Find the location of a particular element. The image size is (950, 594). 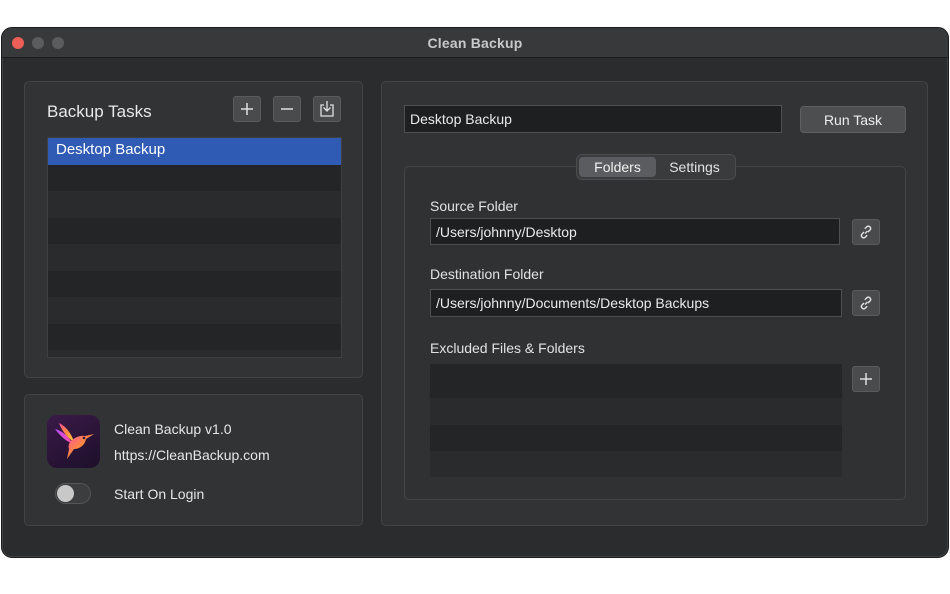

close-window-button is located at coordinates (18, 43).